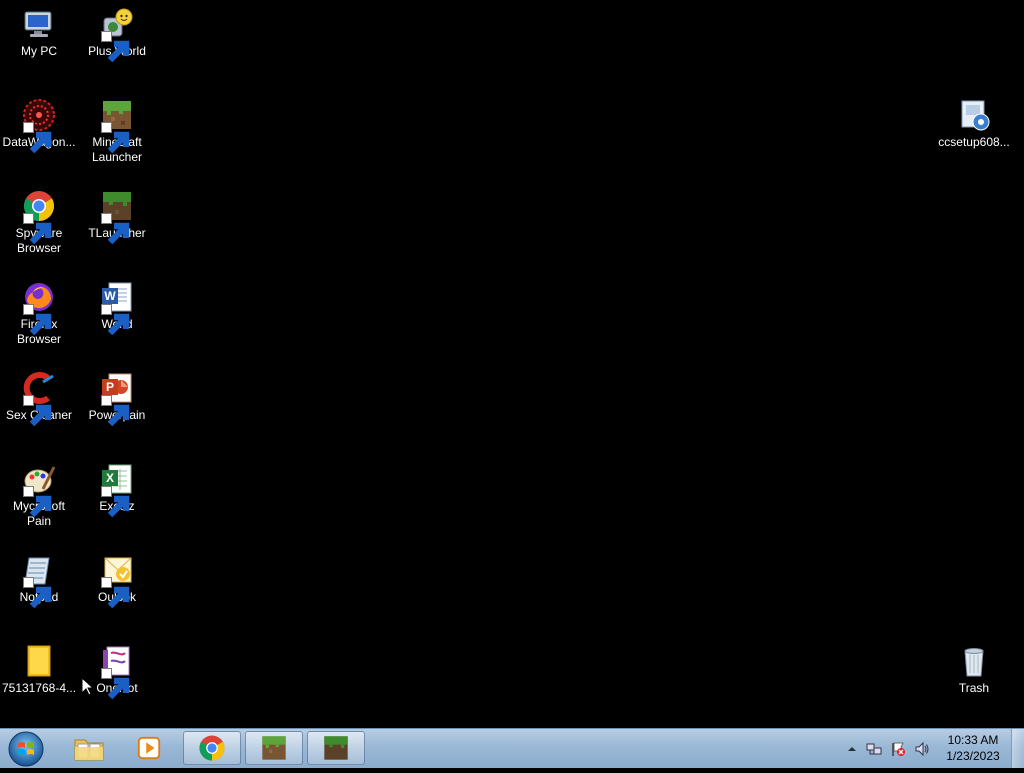 This screenshot has height=773, width=1024. I want to click on notepad-icon, so click(39, 580).